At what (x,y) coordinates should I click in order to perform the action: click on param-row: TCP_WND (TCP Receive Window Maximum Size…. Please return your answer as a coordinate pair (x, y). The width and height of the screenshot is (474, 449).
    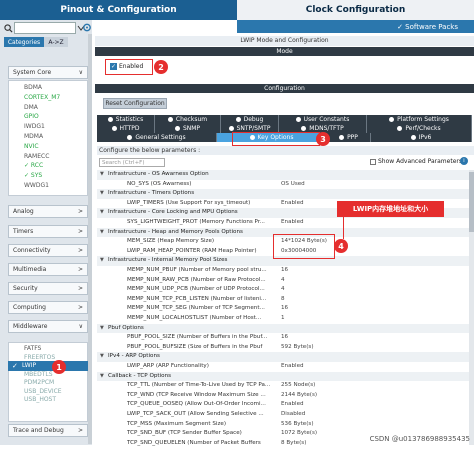
    Looking at the image, I should click on (283, 396).